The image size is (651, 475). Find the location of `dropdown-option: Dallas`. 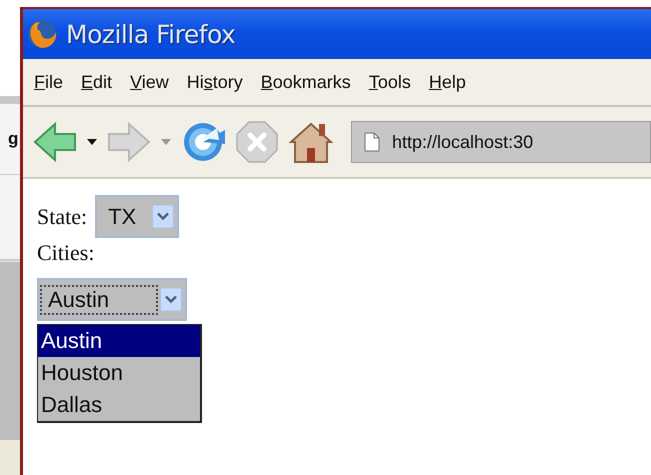

dropdown-option: Dallas is located at coordinates (119, 405).